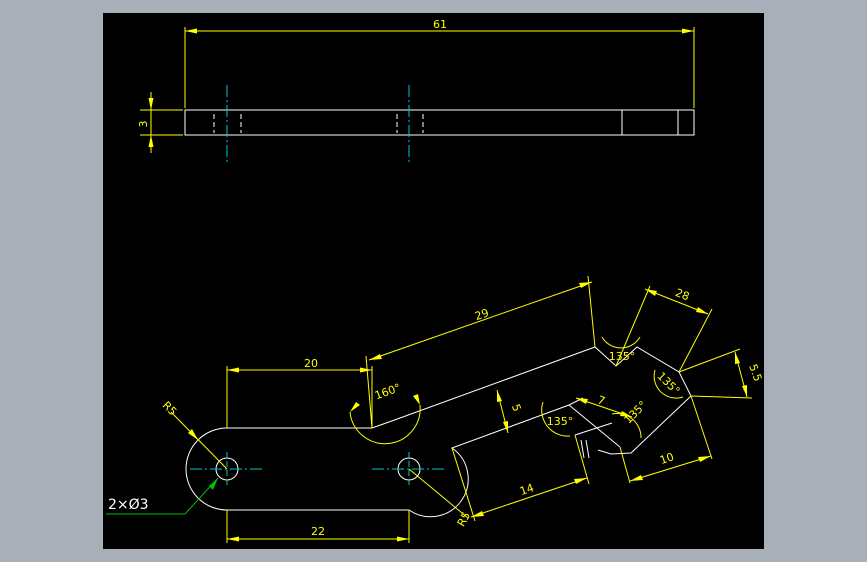  Describe the element at coordinates (440, 24) in the screenshot. I see `dim-61-label: 61` at that location.